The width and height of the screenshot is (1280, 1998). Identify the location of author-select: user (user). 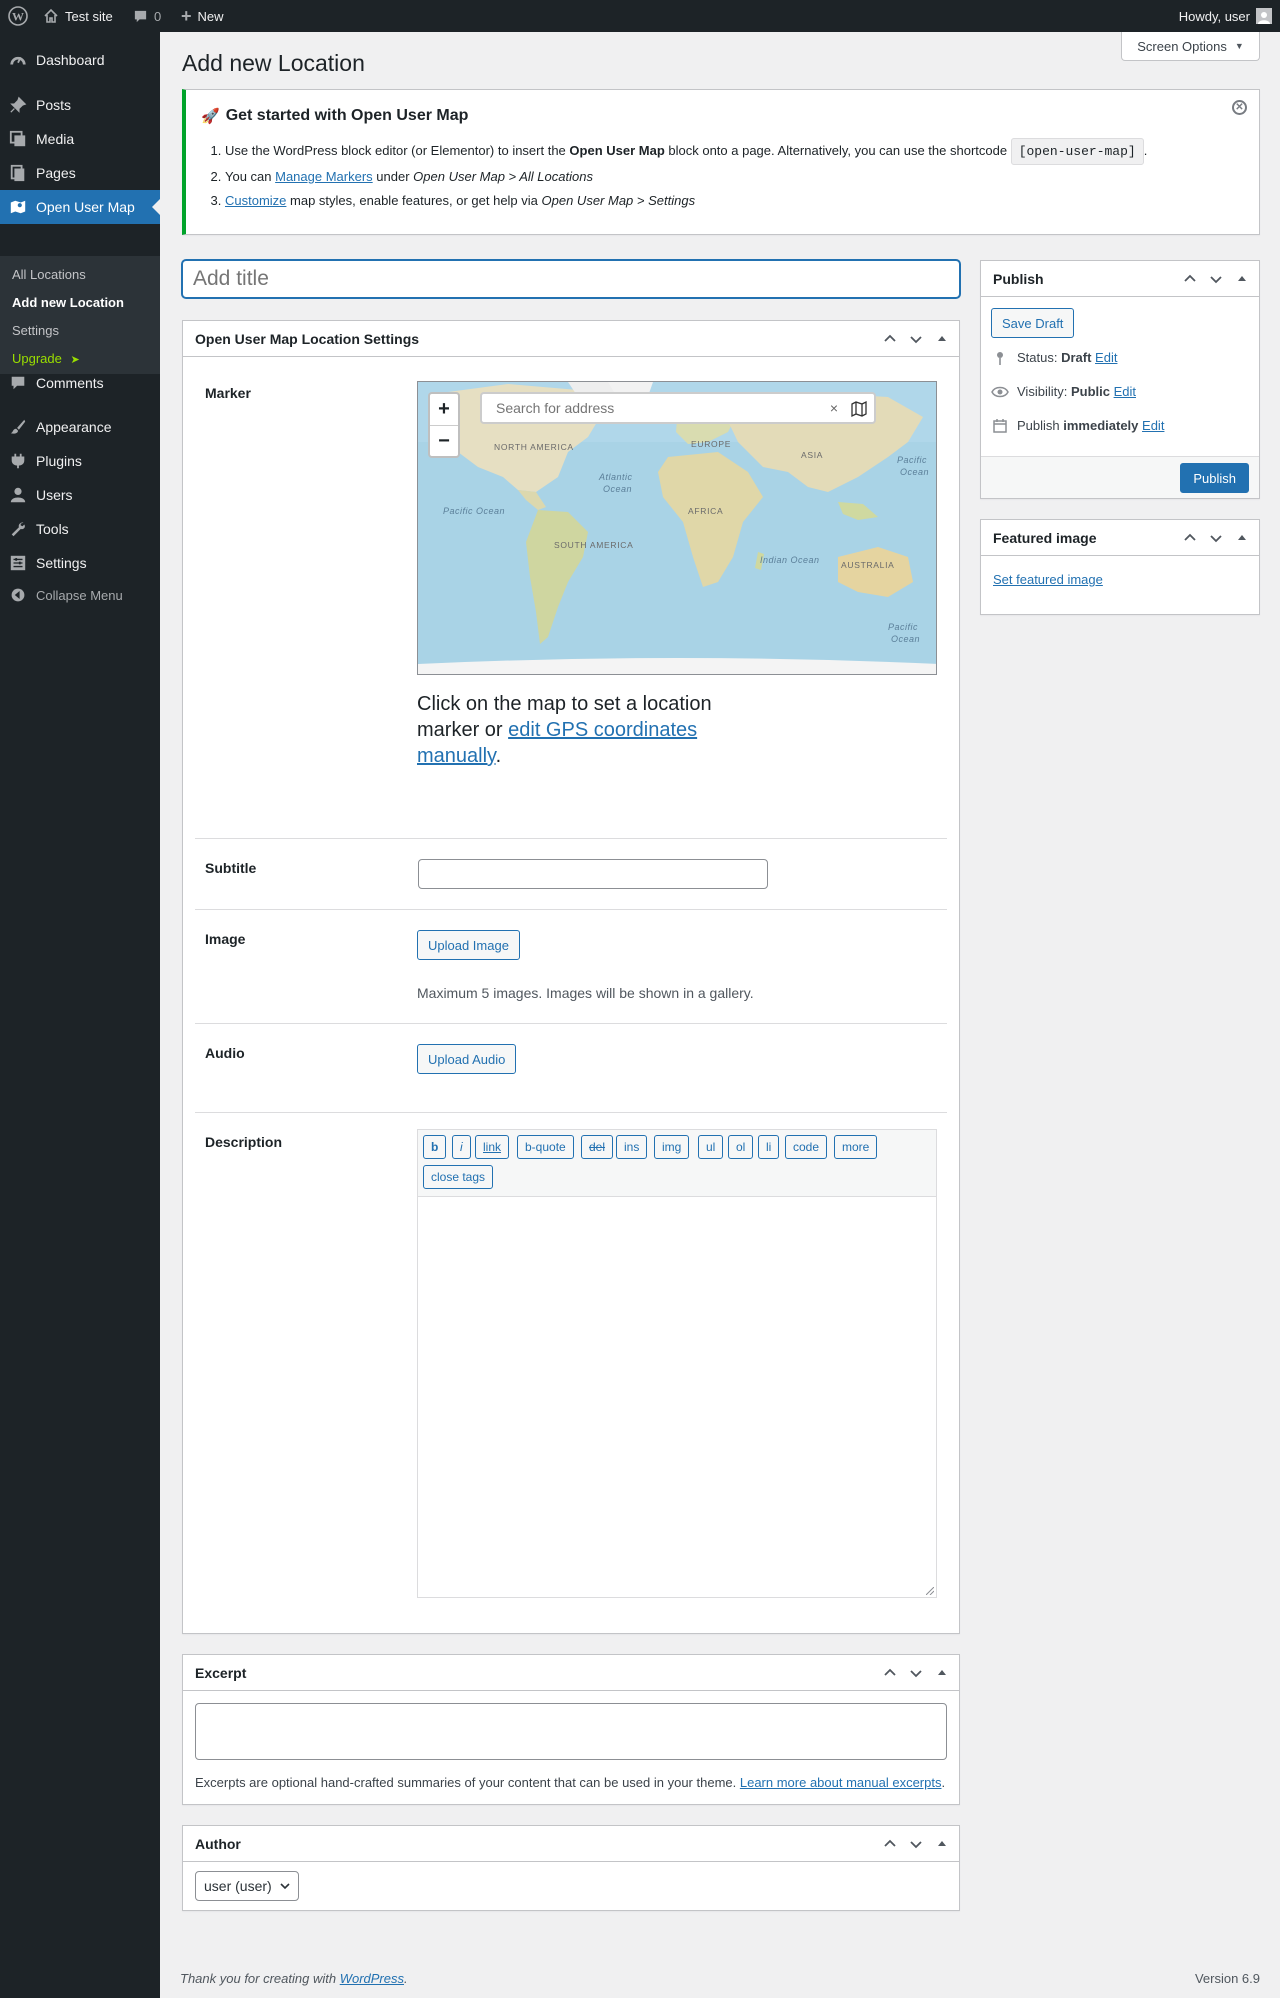
(247, 1886).